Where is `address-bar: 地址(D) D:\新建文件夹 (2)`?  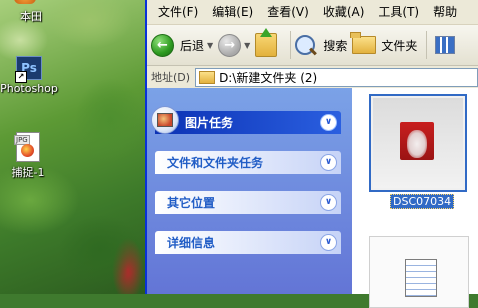
address-bar: 地址(D) D:\新建文件夹 (2) is located at coordinates (312, 77).